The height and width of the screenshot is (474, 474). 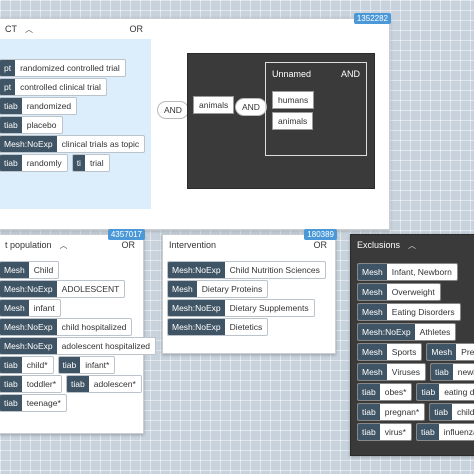 What do you see at coordinates (74, 144) in the screenshot?
I see `list-item: Mesh:NoExp clinical trials as topic` at bounding box center [74, 144].